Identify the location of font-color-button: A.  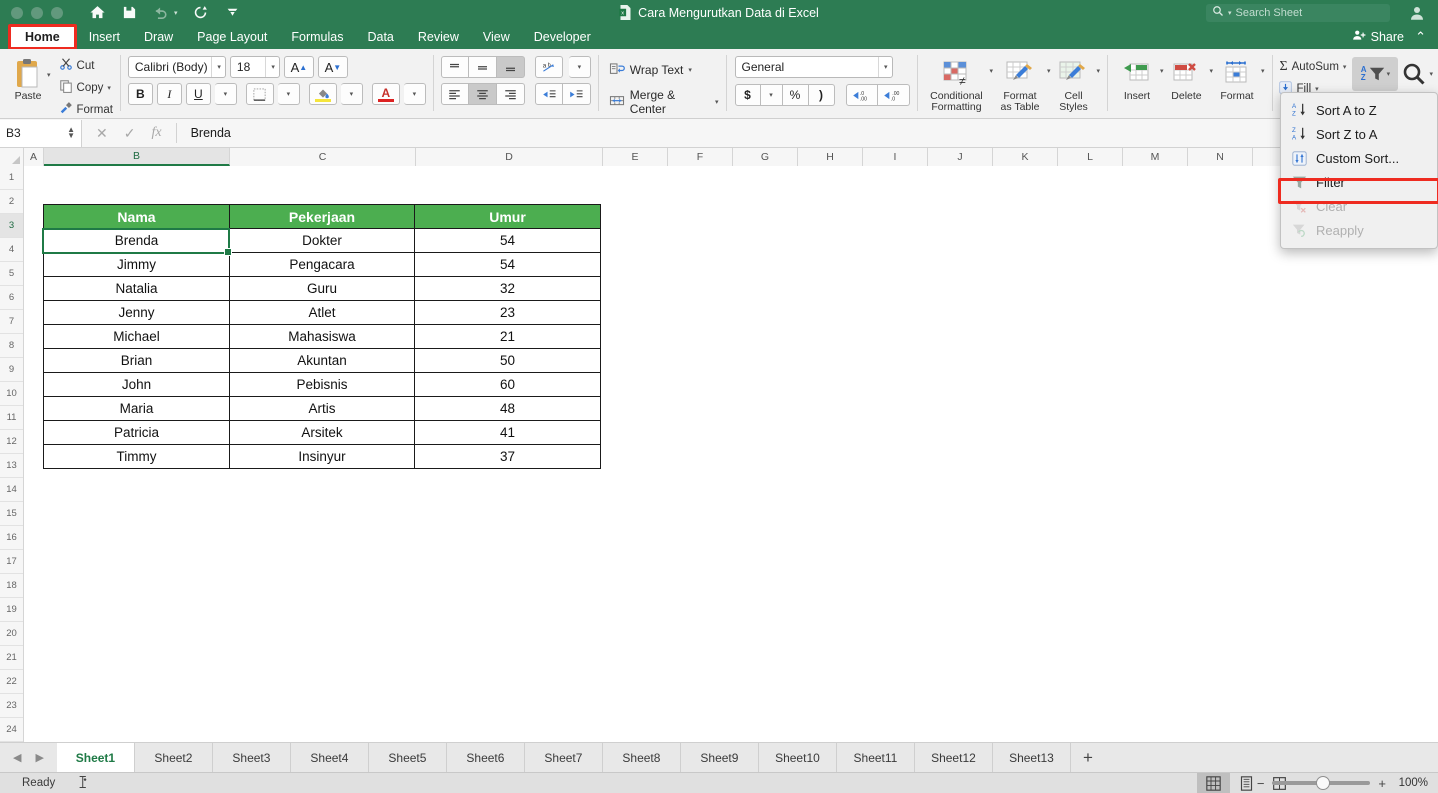
(385, 94).